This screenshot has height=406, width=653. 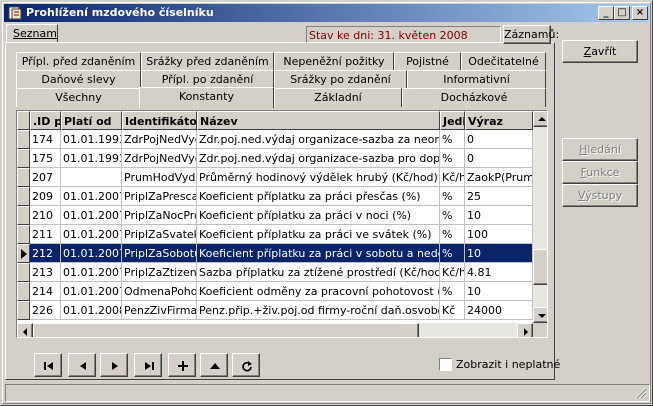 I want to click on tab-seznam: Seznam, so click(x=32, y=33).